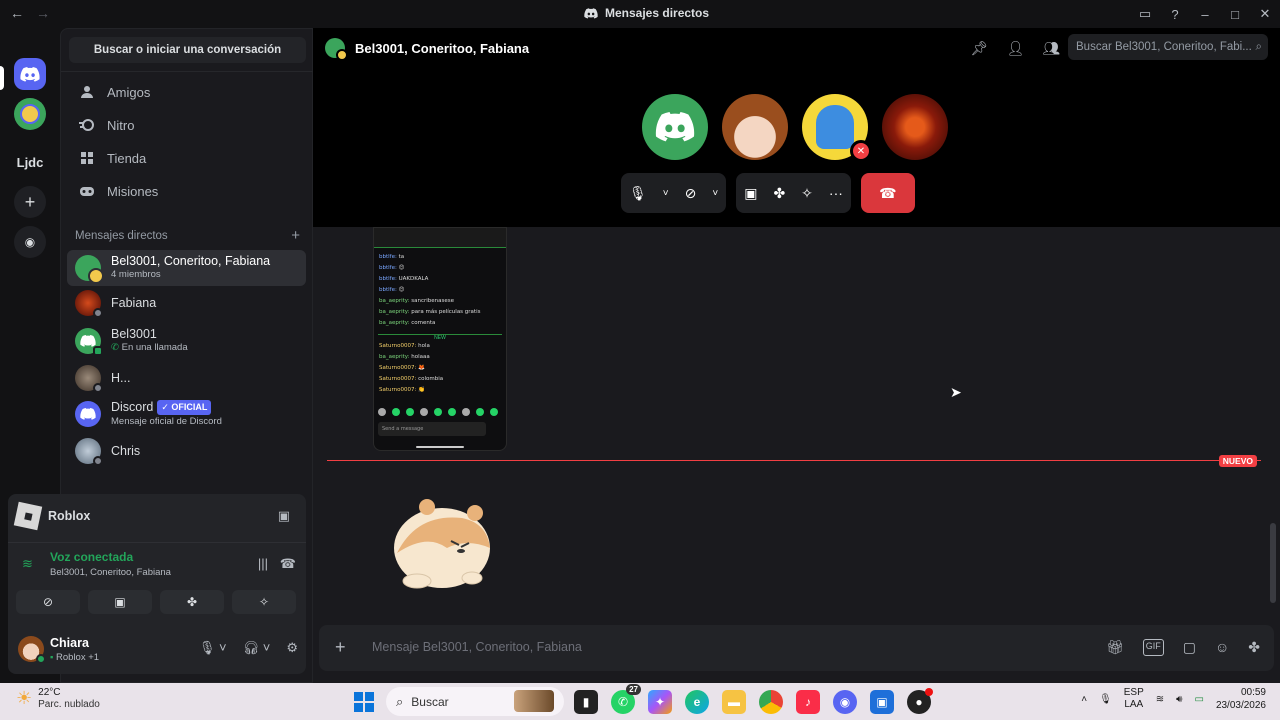 This screenshot has height=720, width=1280. Describe the element at coordinates (1084, 699) in the screenshot. I see `tray-chevron-up-icon: ˄` at that location.